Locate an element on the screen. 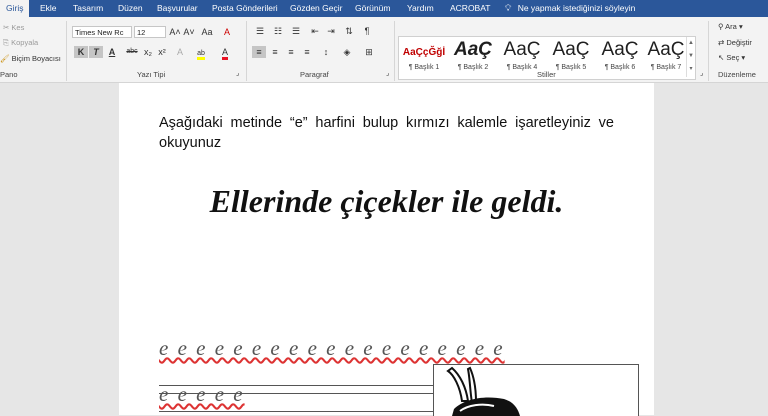  highlight-button: ab is located at coordinates (201, 53).